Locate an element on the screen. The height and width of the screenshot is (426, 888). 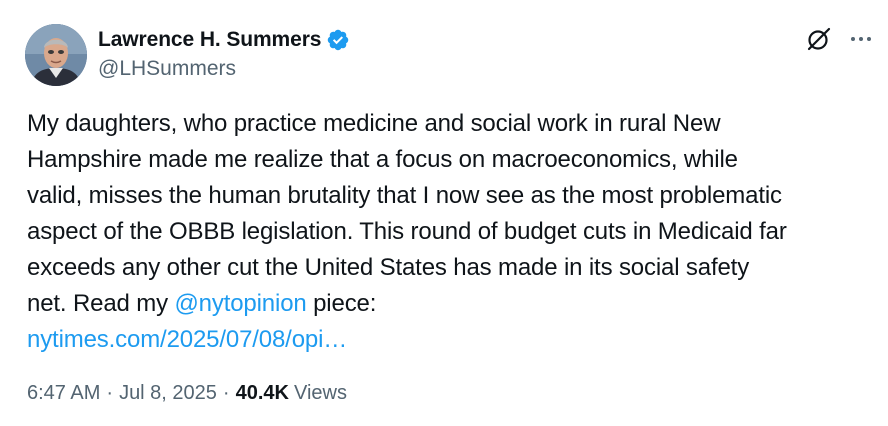
tweet-text-line: net. Read my @nytopinion piece: is located at coordinates (447, 304).